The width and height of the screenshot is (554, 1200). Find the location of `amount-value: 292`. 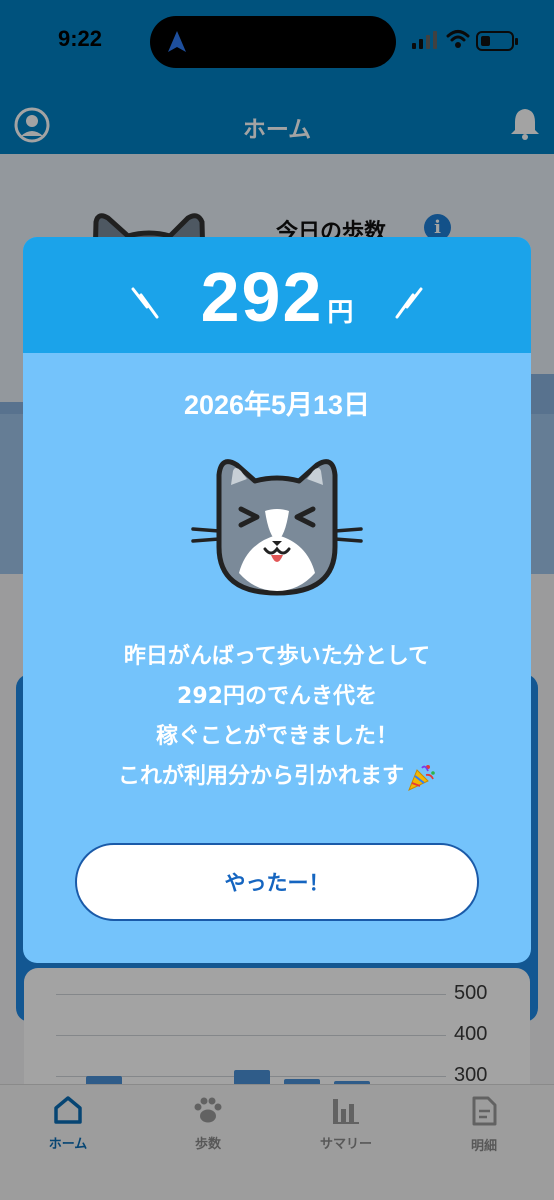

amount-value: 292 is located at coordinates (262, 297).